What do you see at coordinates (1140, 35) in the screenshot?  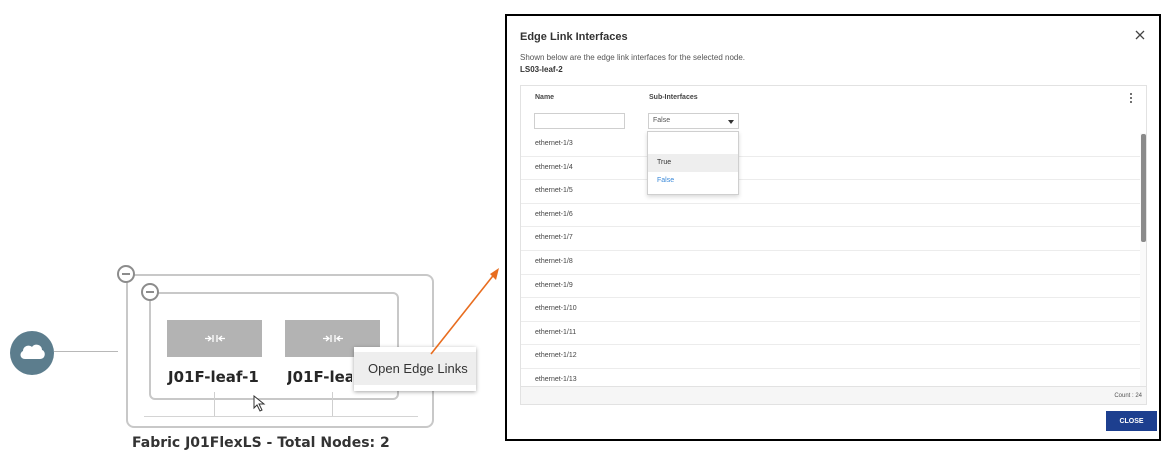 I see `close-icon` at bounding box center [1140, 35].